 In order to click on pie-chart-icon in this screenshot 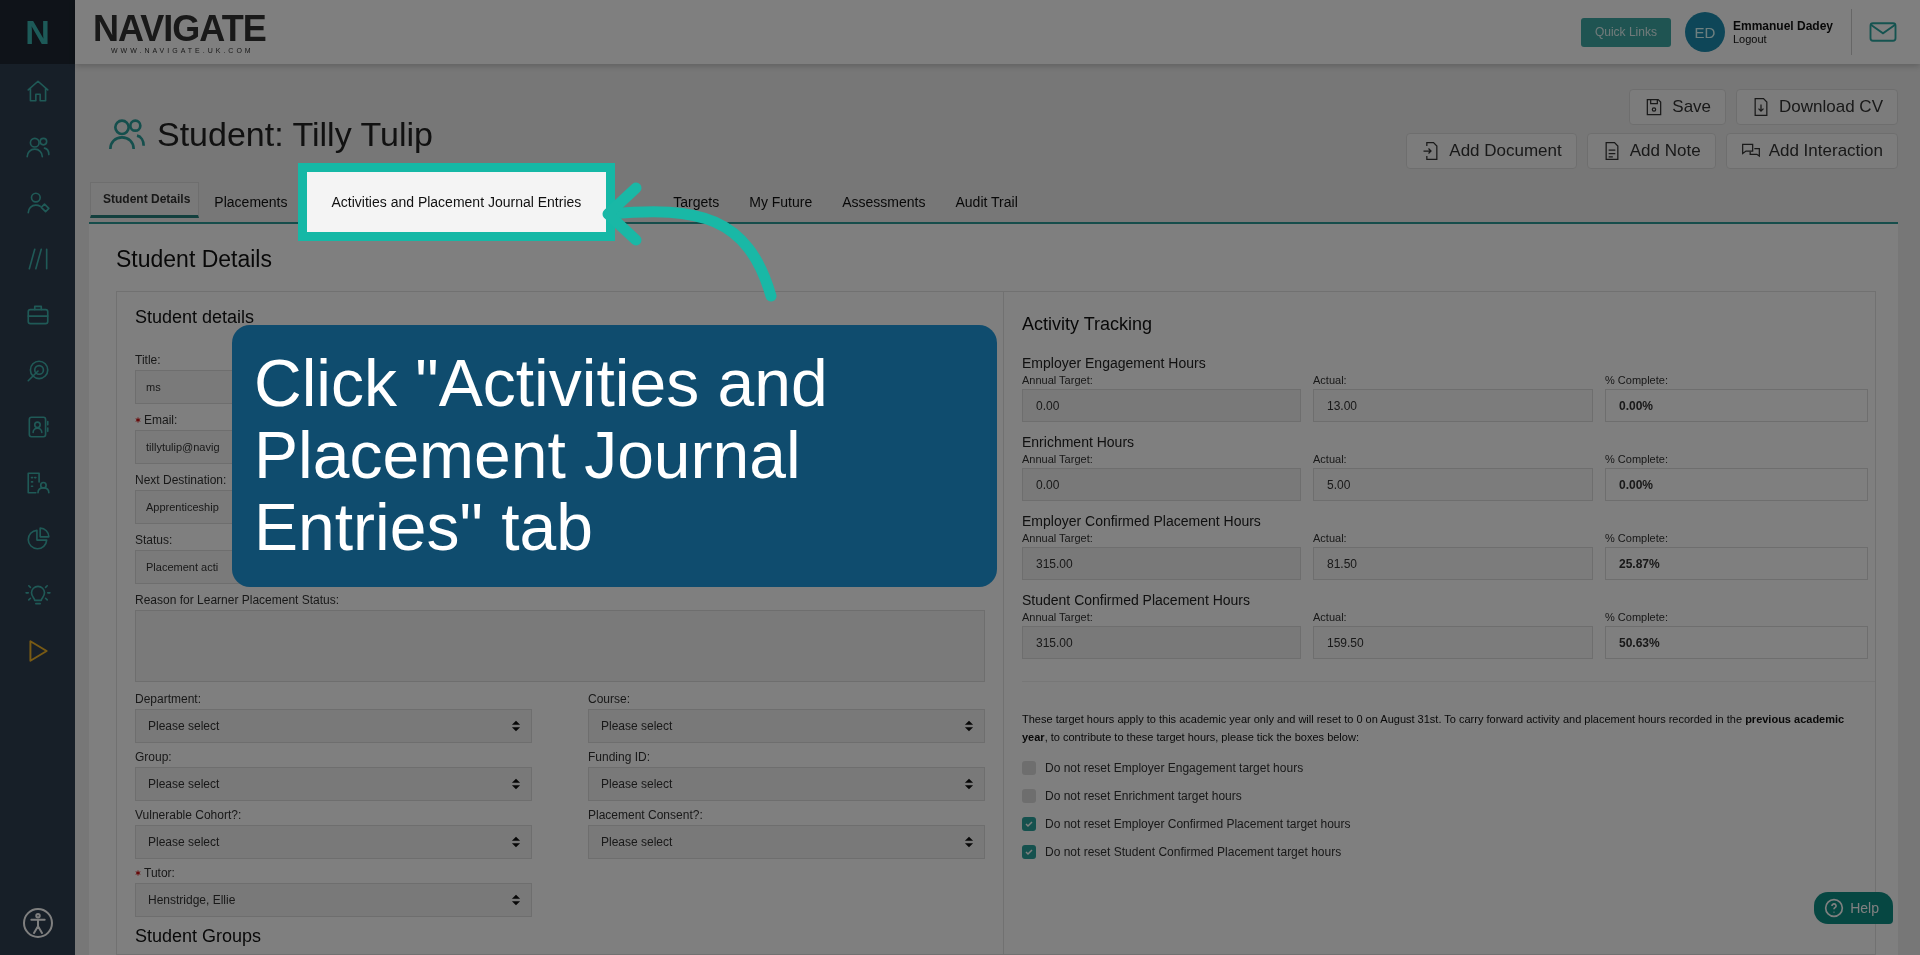, I will do `click(37, 539)`.